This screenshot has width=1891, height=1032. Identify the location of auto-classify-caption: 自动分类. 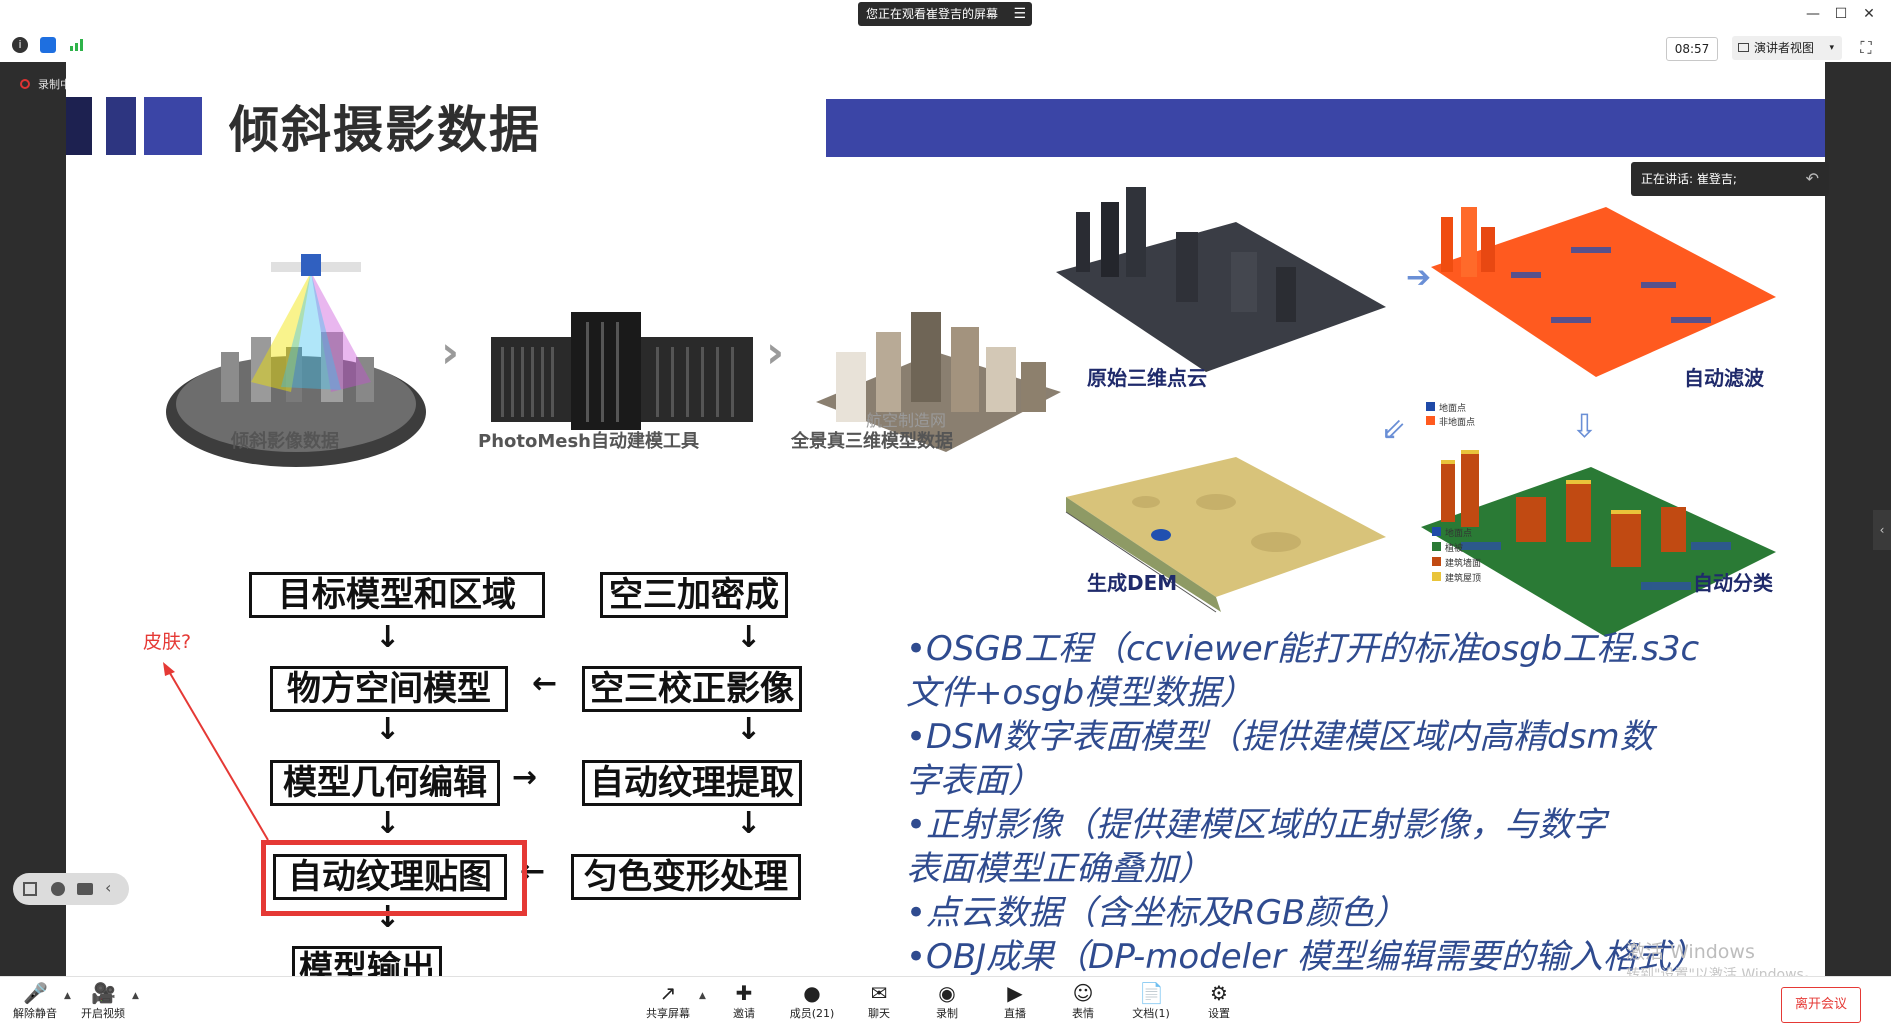
(1733, 583).